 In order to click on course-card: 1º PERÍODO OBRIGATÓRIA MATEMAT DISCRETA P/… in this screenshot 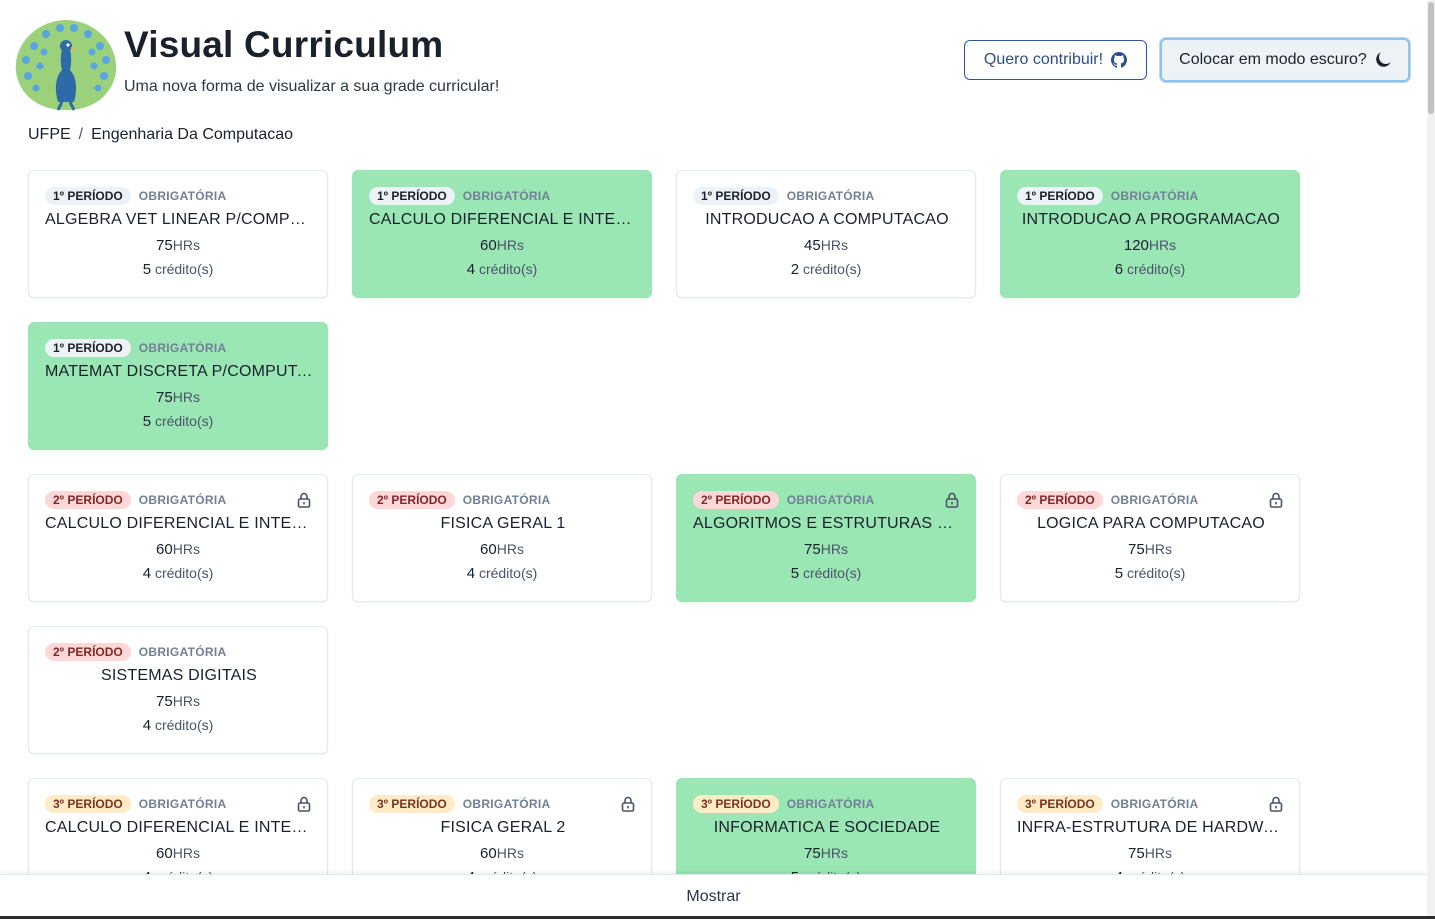, I will do `click(178, 386)`.